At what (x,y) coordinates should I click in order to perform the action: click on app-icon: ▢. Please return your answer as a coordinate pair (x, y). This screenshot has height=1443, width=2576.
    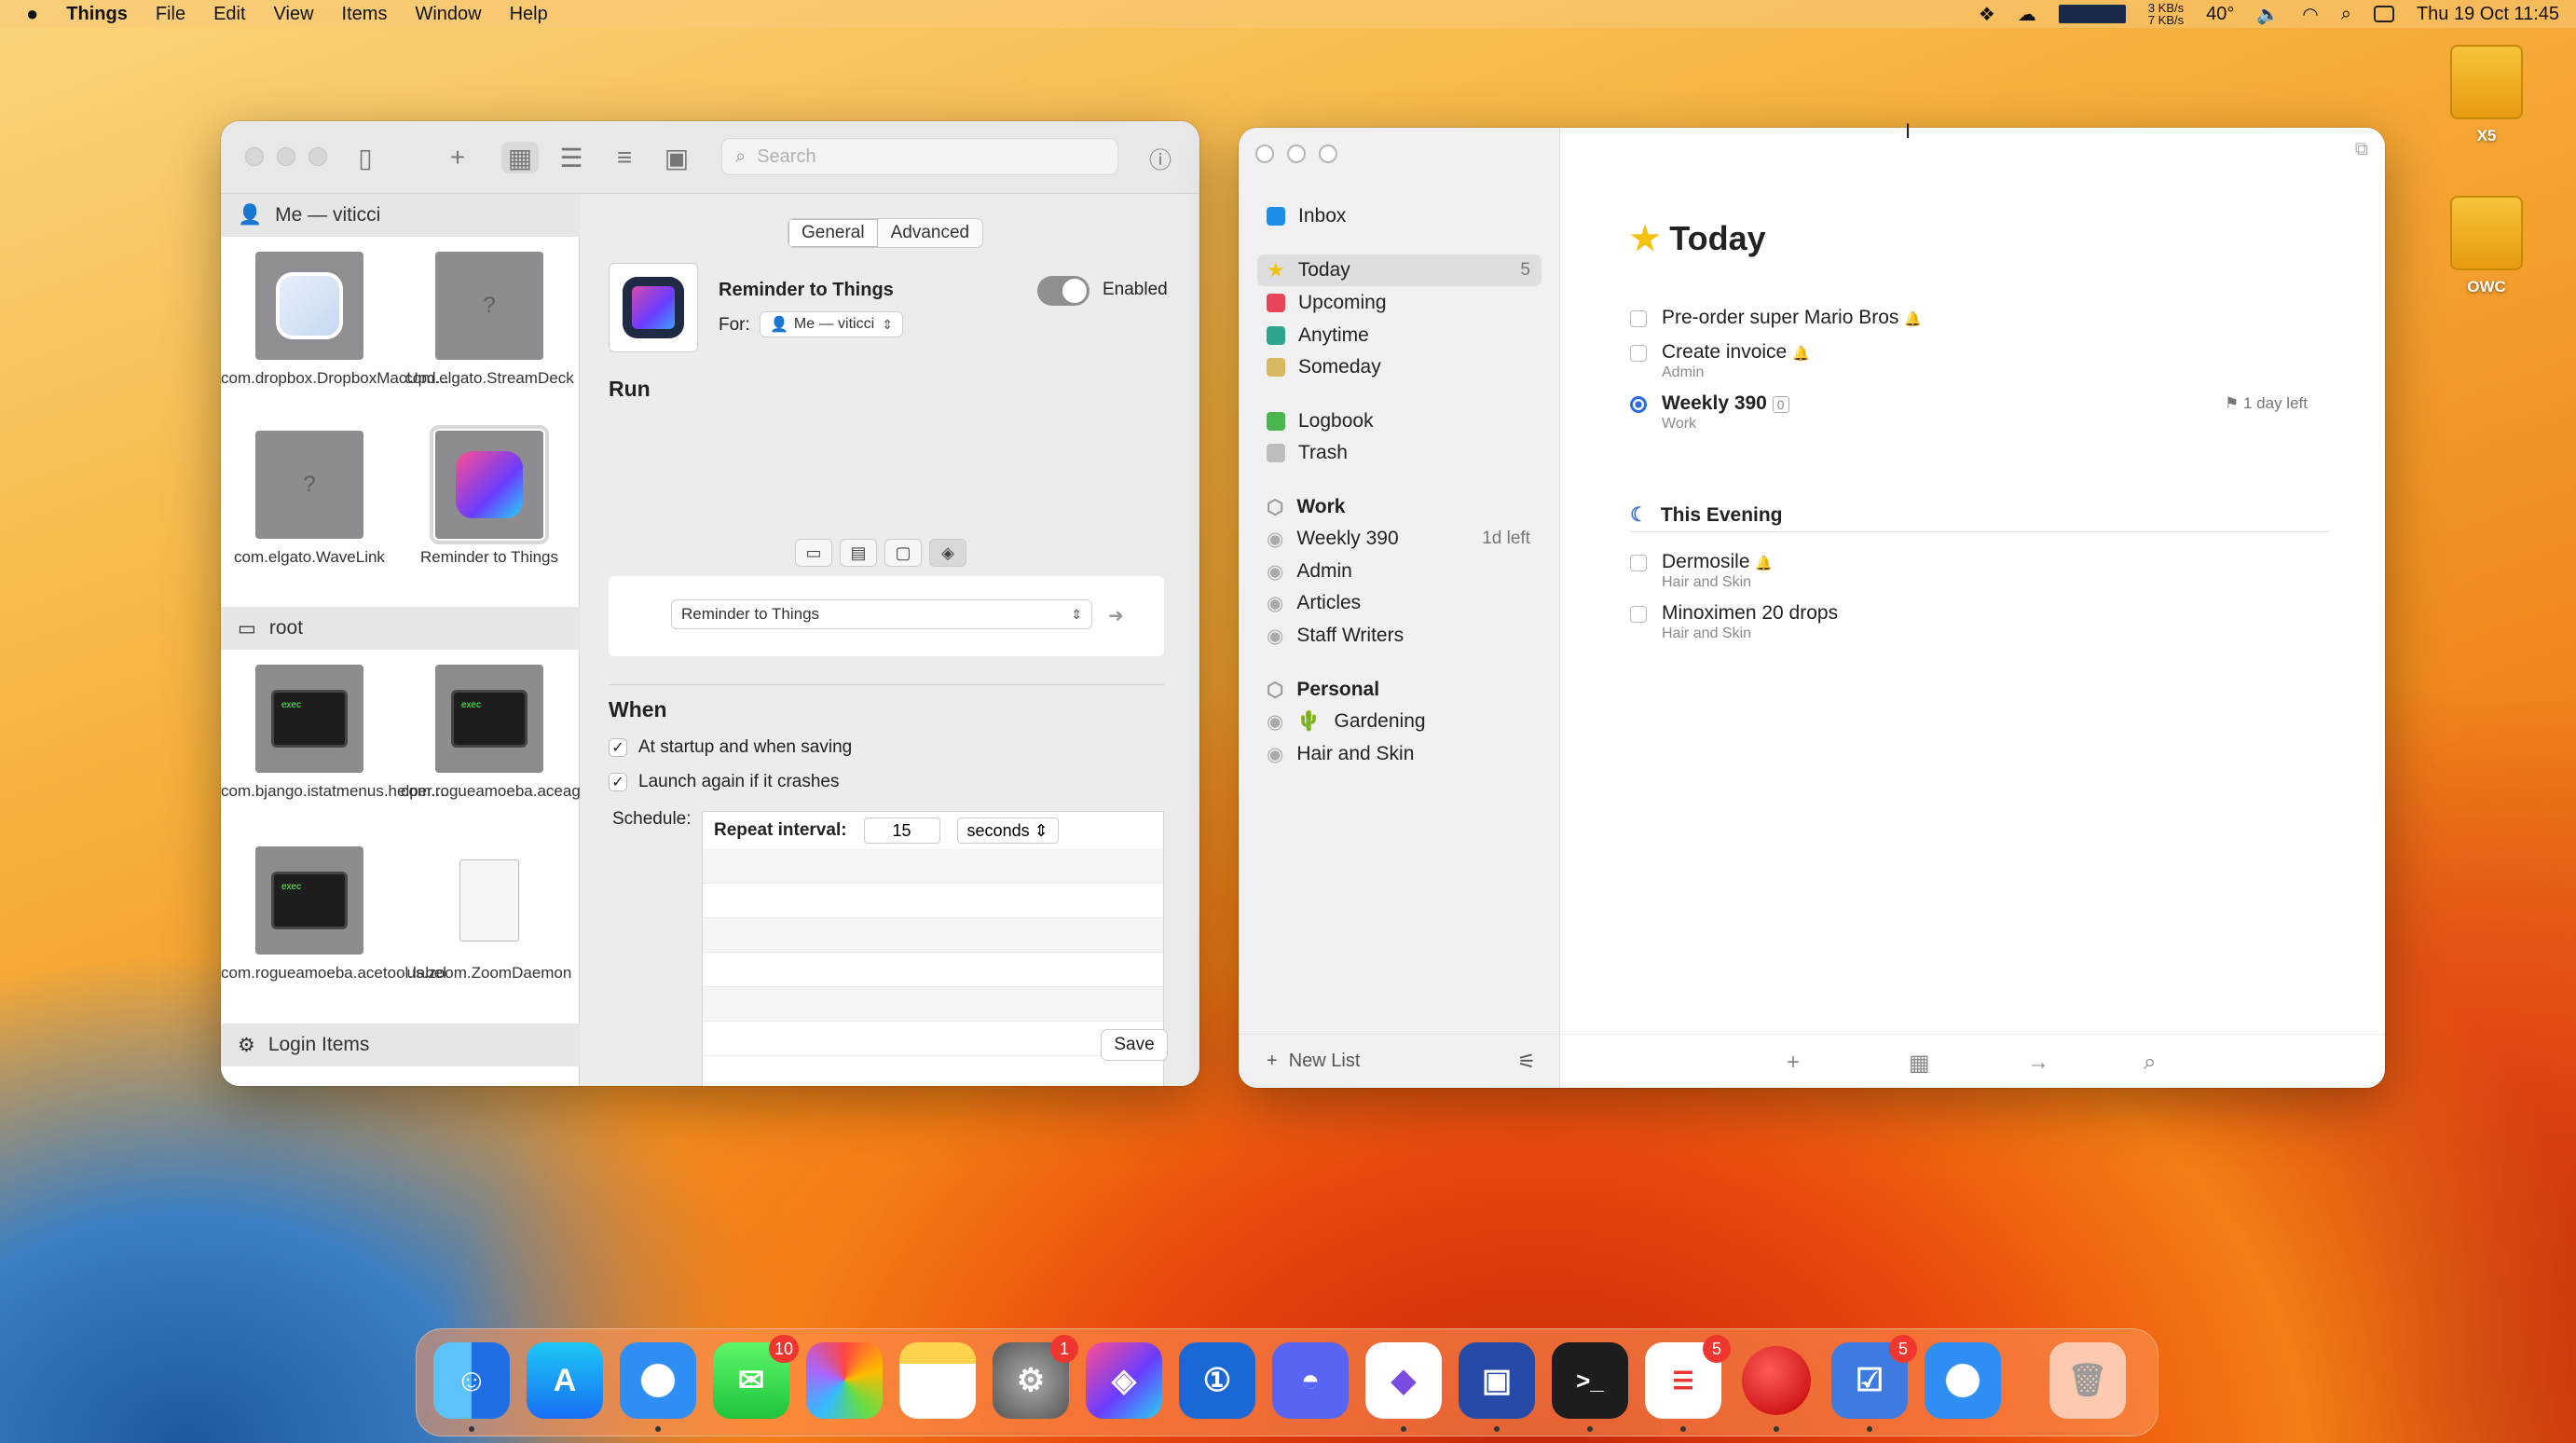
    Looking at the image, I should click on (903, 553).